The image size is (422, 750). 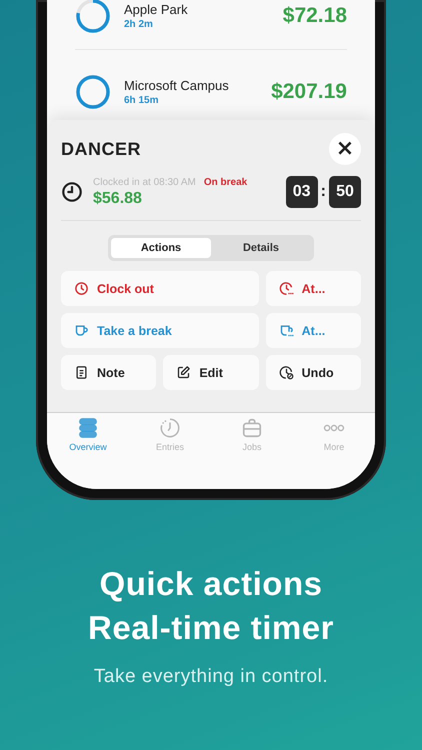 I want to click on job-name: Apple Park, so click(x=156, y=9).